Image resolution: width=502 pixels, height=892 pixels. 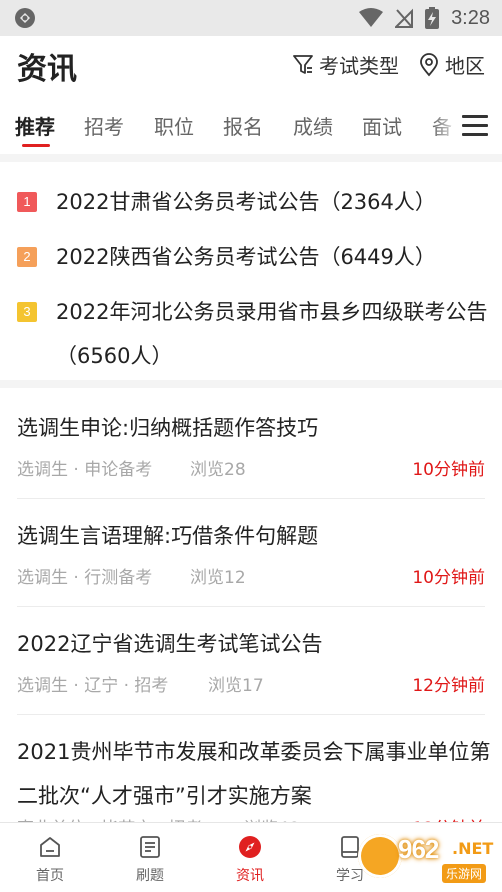 I want to click on hot-list-text: 2022甘肃省公务员考试公告（2364人）, so click(x=246, y=202).